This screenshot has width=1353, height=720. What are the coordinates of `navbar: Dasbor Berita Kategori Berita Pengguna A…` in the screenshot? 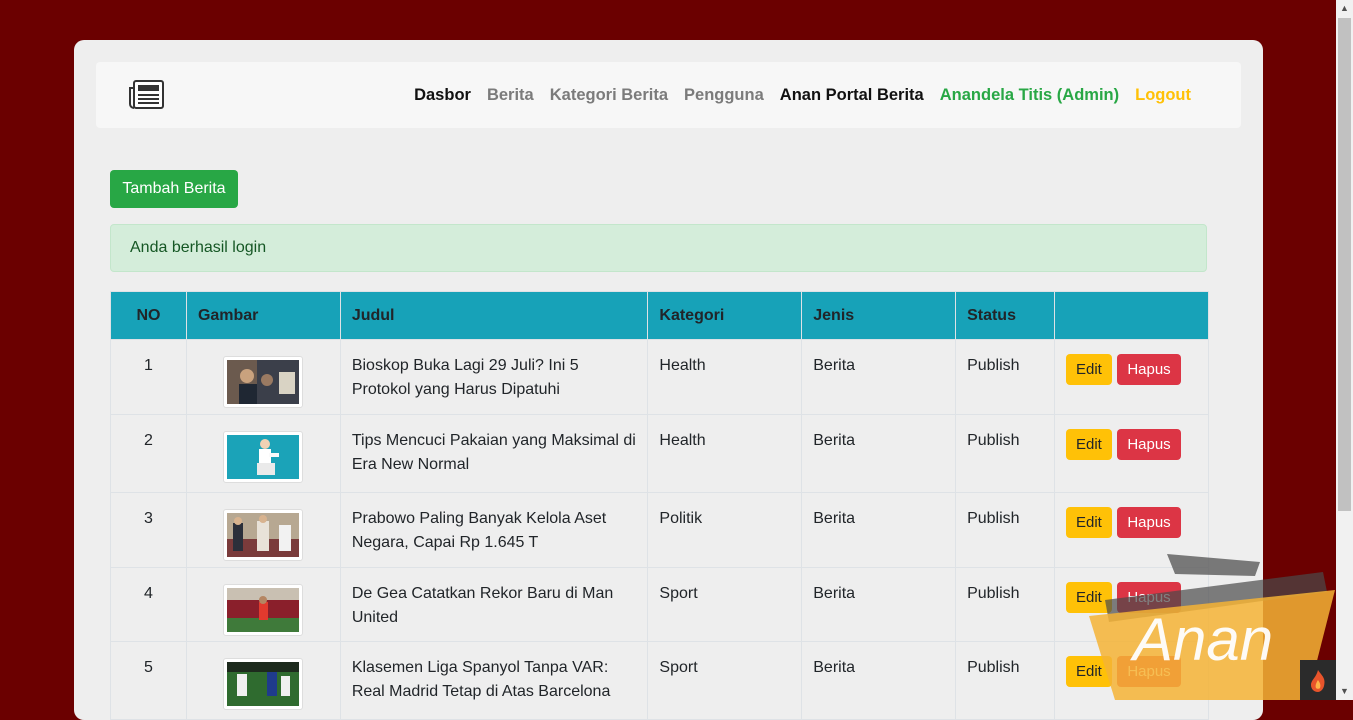 It's located at (668, 95).